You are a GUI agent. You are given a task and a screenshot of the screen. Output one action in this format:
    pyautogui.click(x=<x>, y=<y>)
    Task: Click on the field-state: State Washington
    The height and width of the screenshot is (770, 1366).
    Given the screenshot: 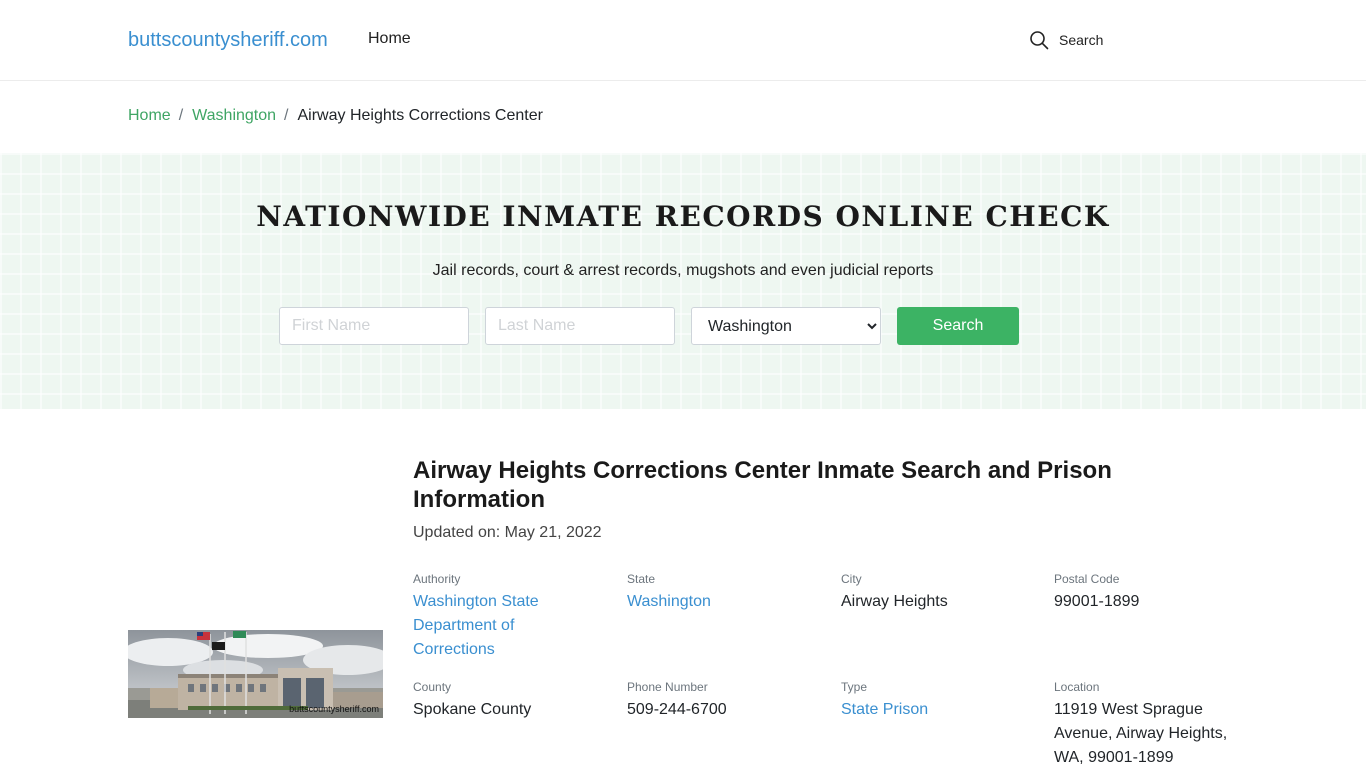 What is the action you would take?
    pyautogui.click(x=722, y=593)
    